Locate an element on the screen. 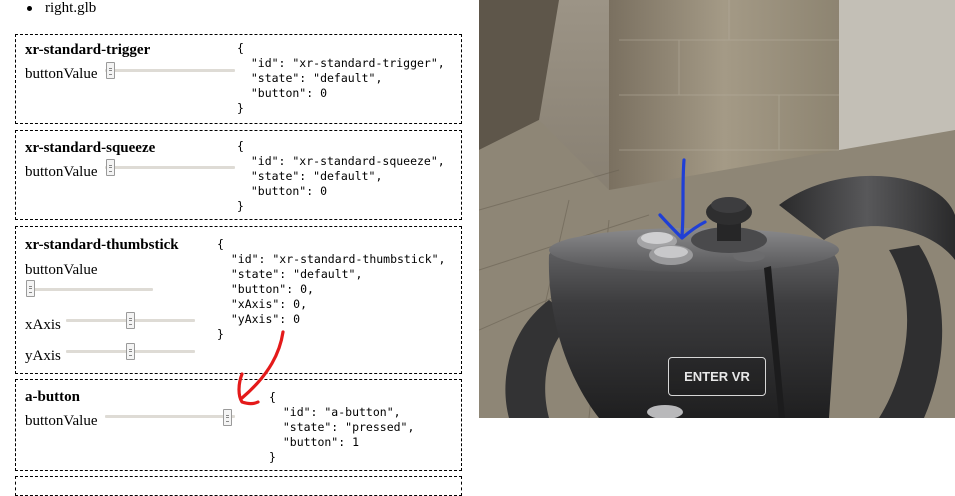  bullet-icon is located at coordinates (29, 8).